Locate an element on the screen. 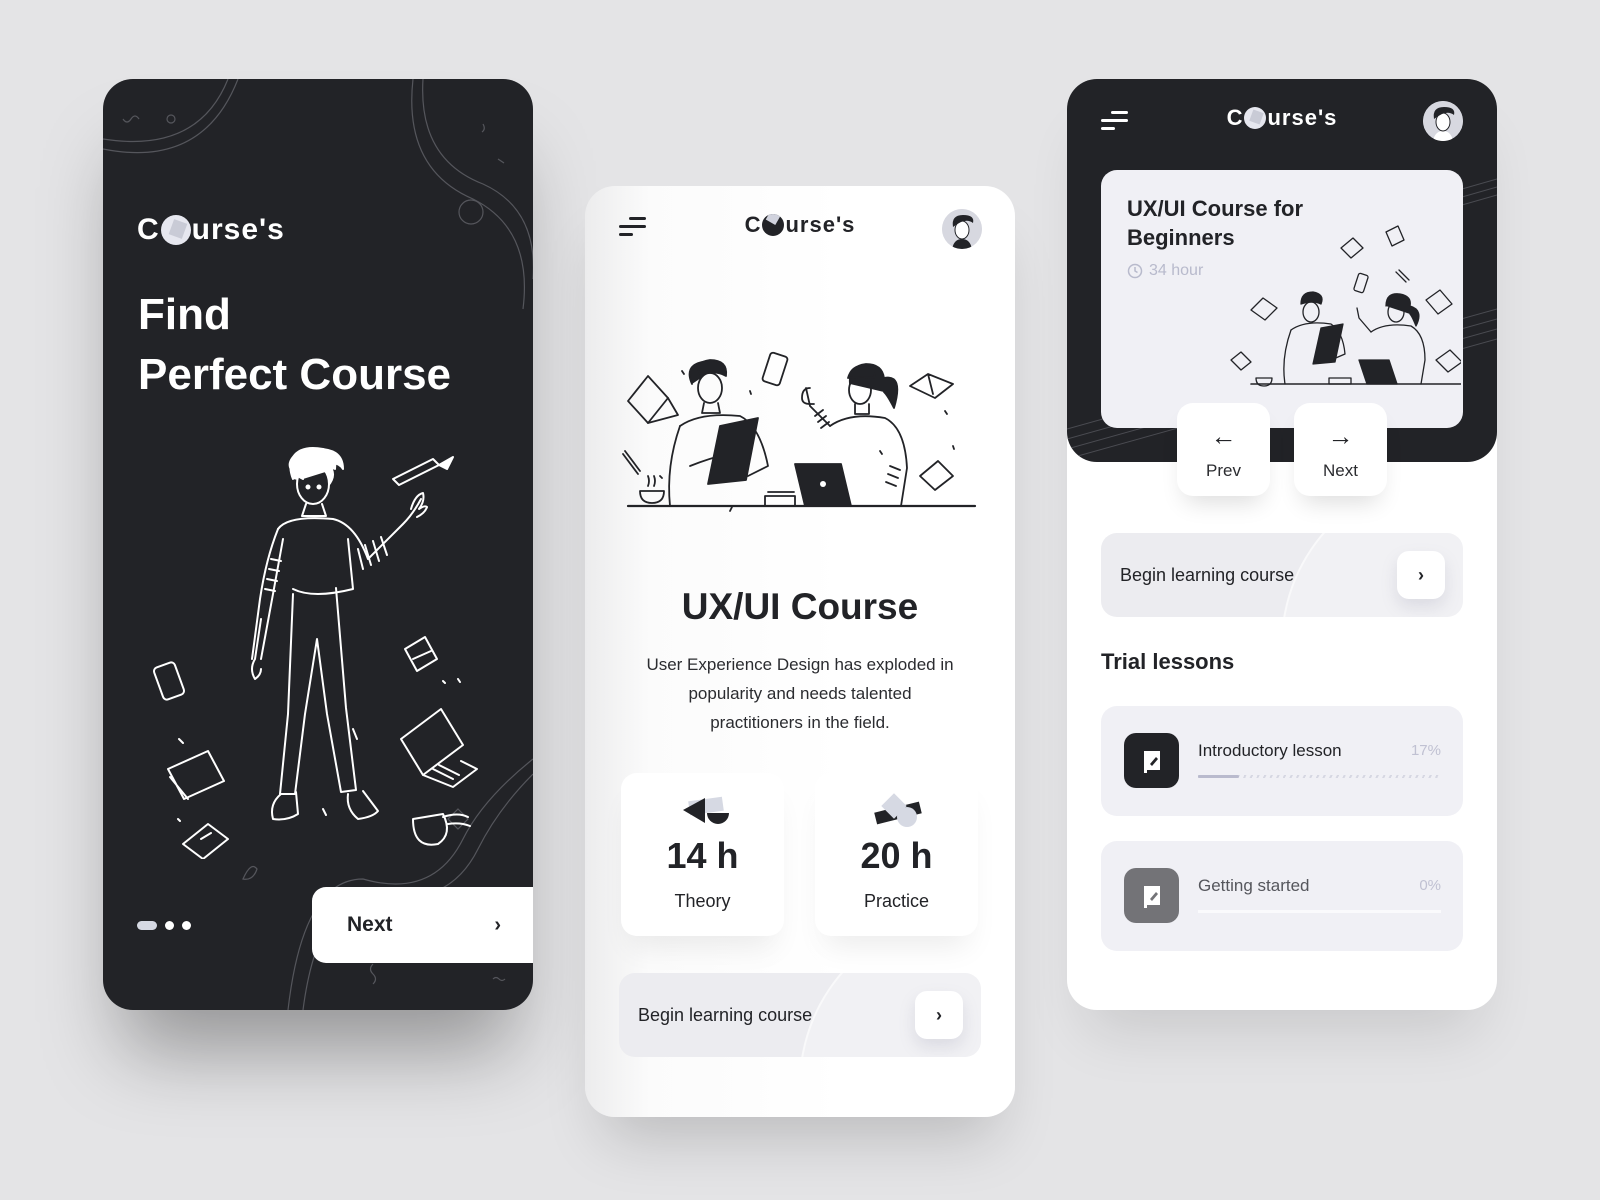 The width and height of the screenshot is (1600, 1200). stat-label: Practice is located at coordinates (896, 901).